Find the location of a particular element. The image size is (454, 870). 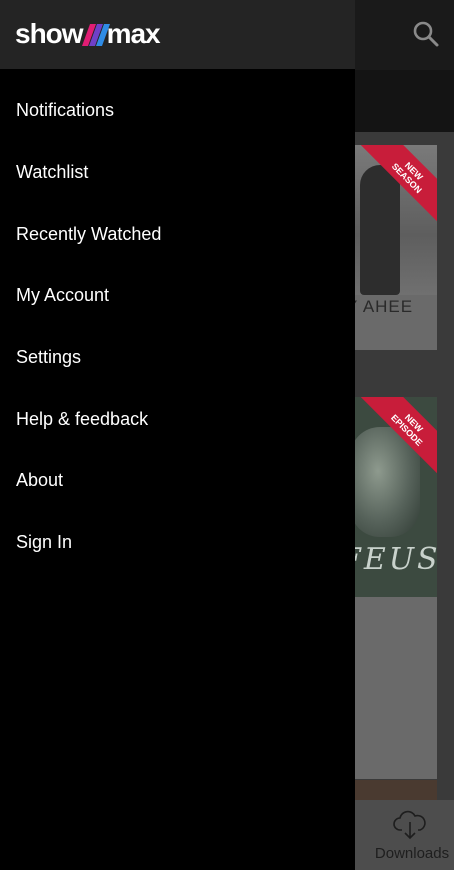

logo-slash-icon is located at coordinates (95, 34).